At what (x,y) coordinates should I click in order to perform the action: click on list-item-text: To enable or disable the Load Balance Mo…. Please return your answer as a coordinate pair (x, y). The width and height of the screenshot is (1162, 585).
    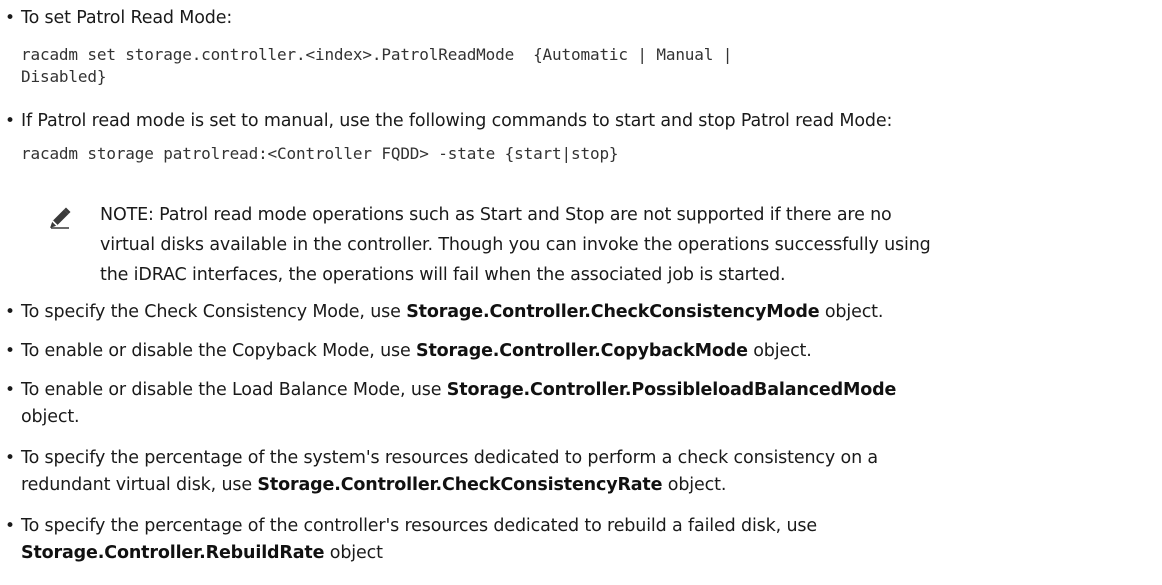
    Looking at the image, I should click on (459, 390).